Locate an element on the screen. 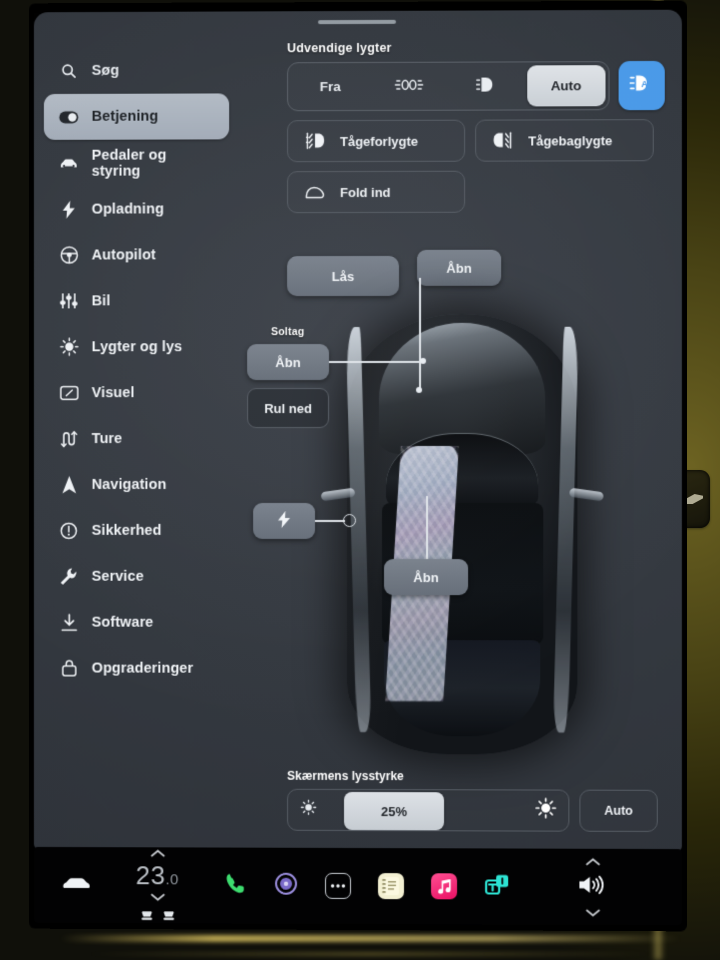 The height and width of the screenshot is (960, 720). headlight-icon is located at coordinates (486, 86).